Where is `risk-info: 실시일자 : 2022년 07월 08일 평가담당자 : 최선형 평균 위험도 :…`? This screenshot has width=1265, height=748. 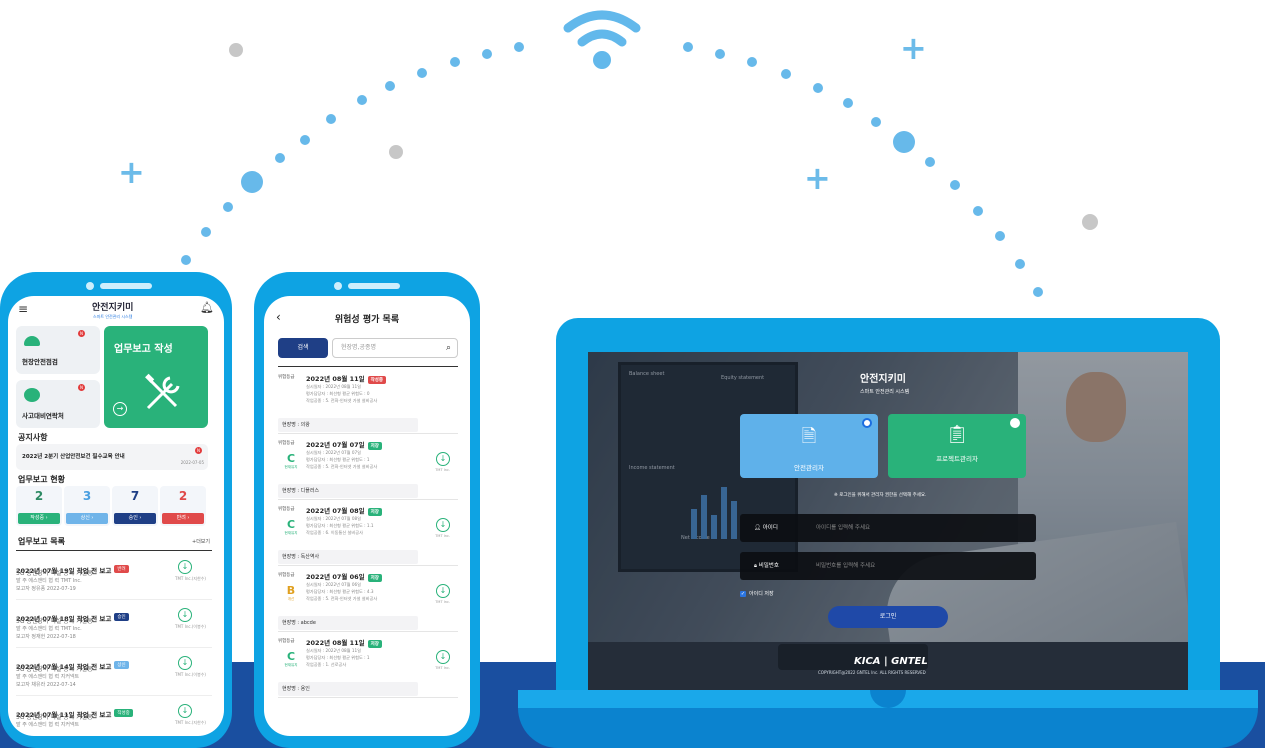
risk-info: 실시일자 : 2022년 07월 08일 평가담당자 : 최선형 평균 위험도 :… is located at coordinates (340, 525).